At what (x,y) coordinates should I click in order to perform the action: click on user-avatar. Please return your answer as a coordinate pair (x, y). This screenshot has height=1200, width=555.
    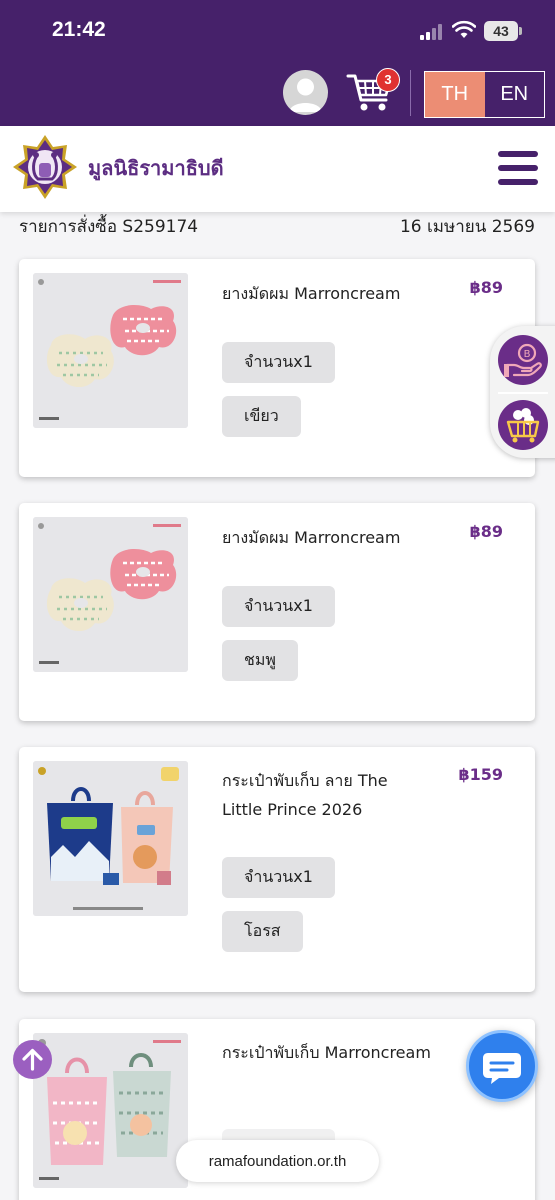
    Looking at the image, I should click on (305, 92).